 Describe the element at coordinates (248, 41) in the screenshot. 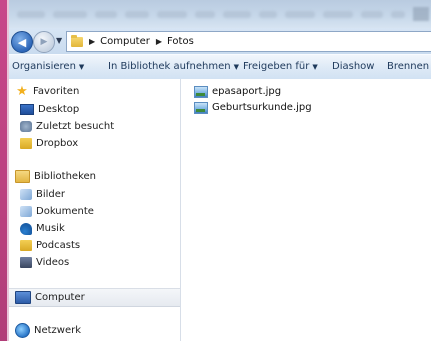

I see `address-bar: ▶ Computer ▶ Fotos` at that location.